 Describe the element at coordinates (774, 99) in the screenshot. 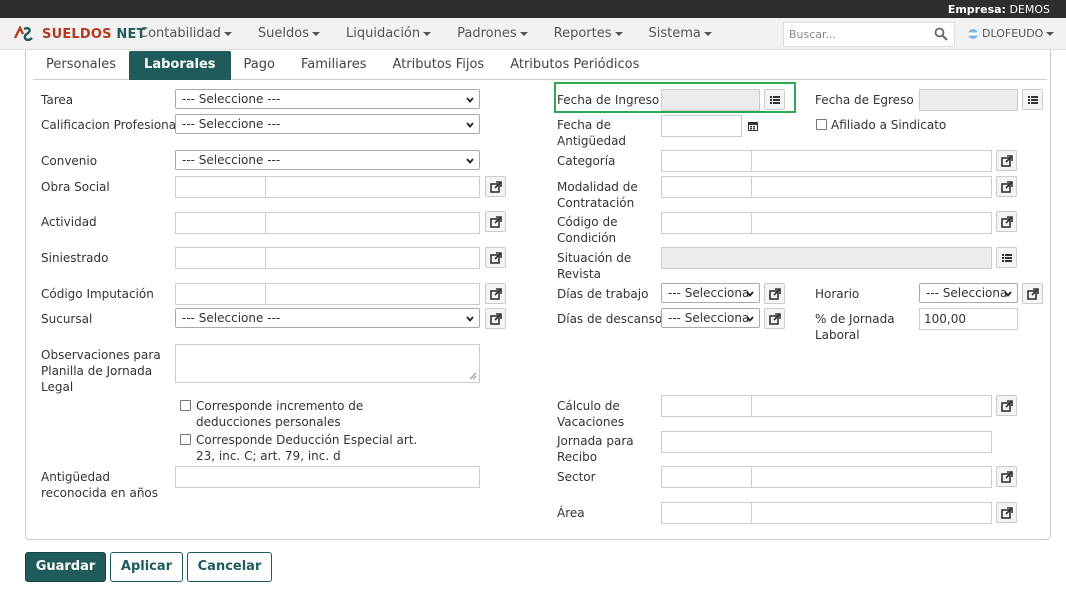

I see `fecha-ingreso-list-button` at that location.